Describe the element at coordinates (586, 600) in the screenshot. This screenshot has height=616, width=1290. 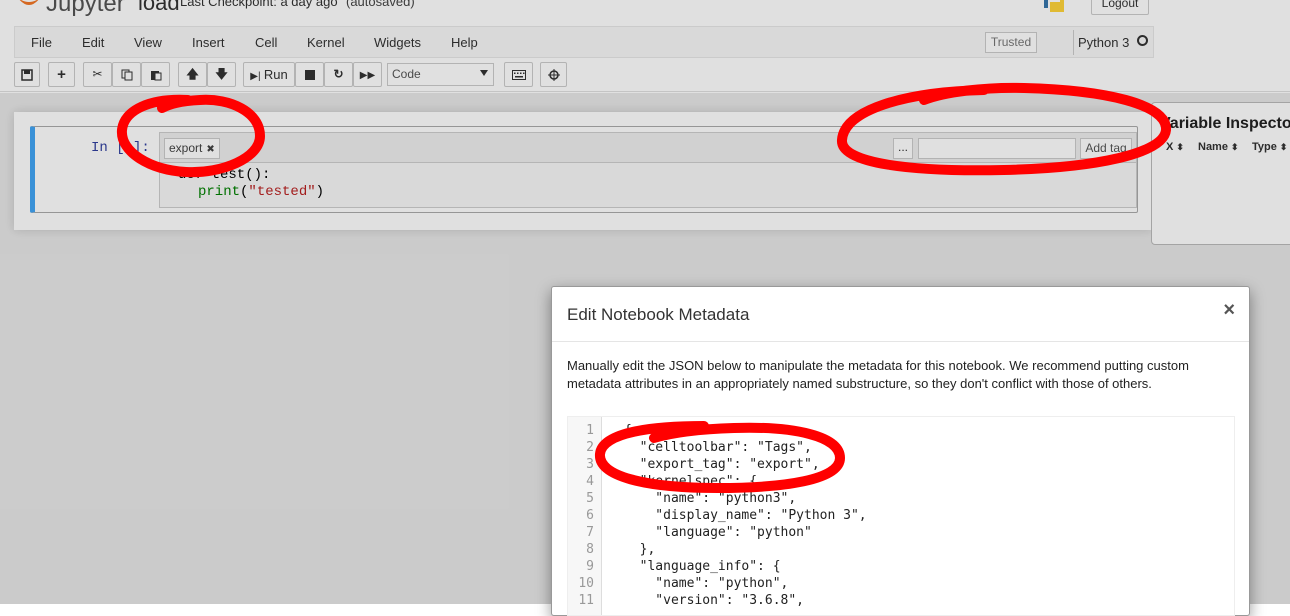
I see `line-number: 11` at that location.